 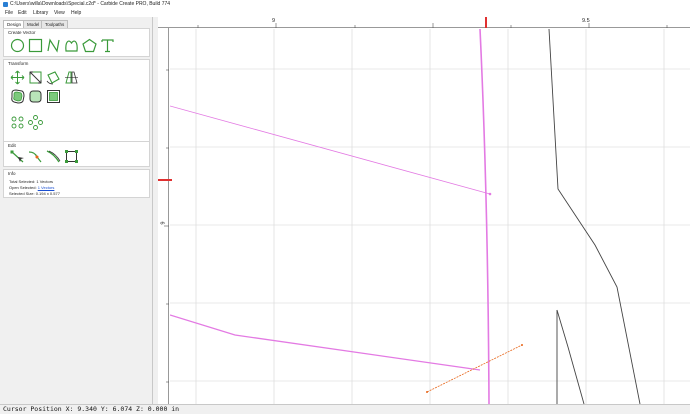 What do you see at coordinates (5, 4) in the screenshot?
I see `app-logo-icon` at bounding box center [5, 4].